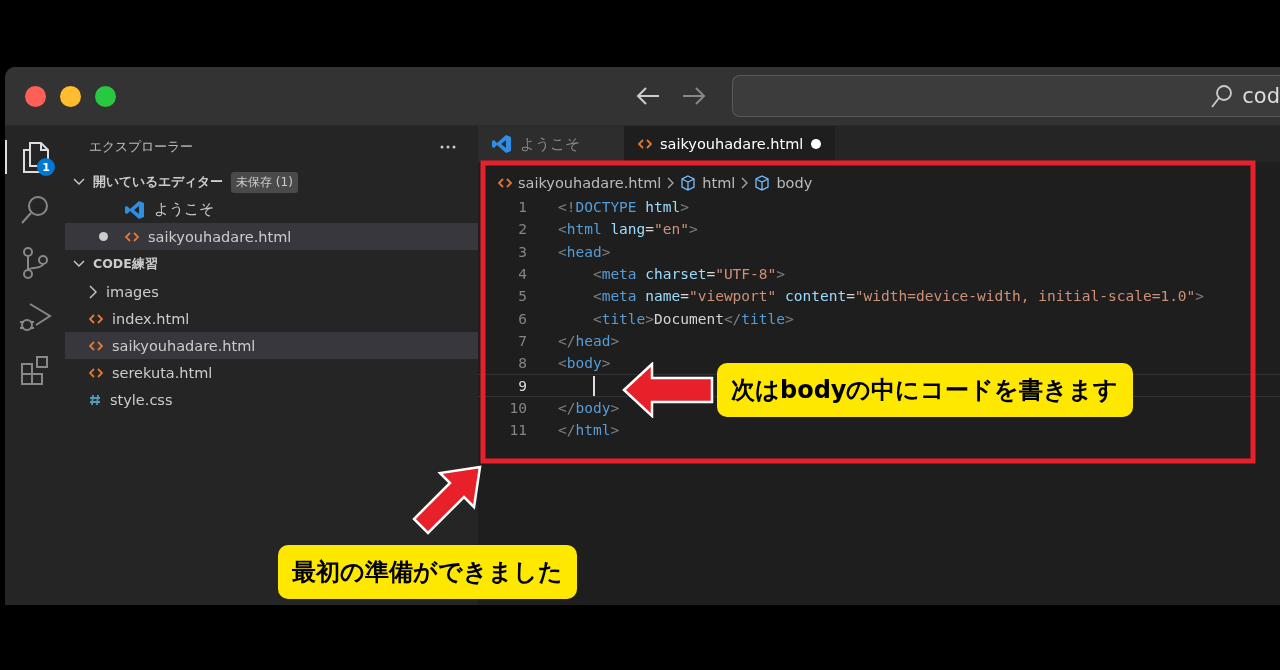 This screenshot has height=670, width=1280. What do you see at coordinates (551, 144) in the screenshot?
I see `editor-tab: ようこそ` at bounding box center [551, 144].